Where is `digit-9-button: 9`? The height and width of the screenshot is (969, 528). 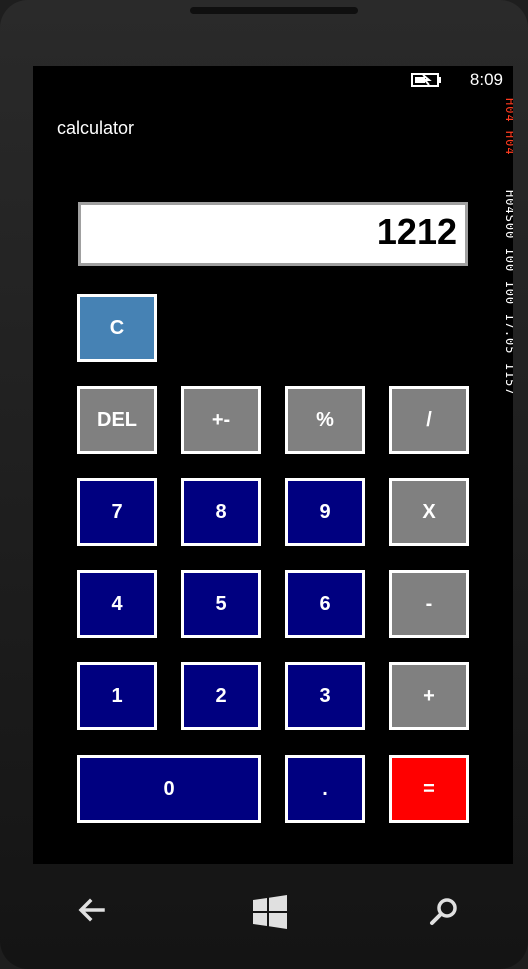
digit-9-button: 9 is located at coordinates (325, 512).